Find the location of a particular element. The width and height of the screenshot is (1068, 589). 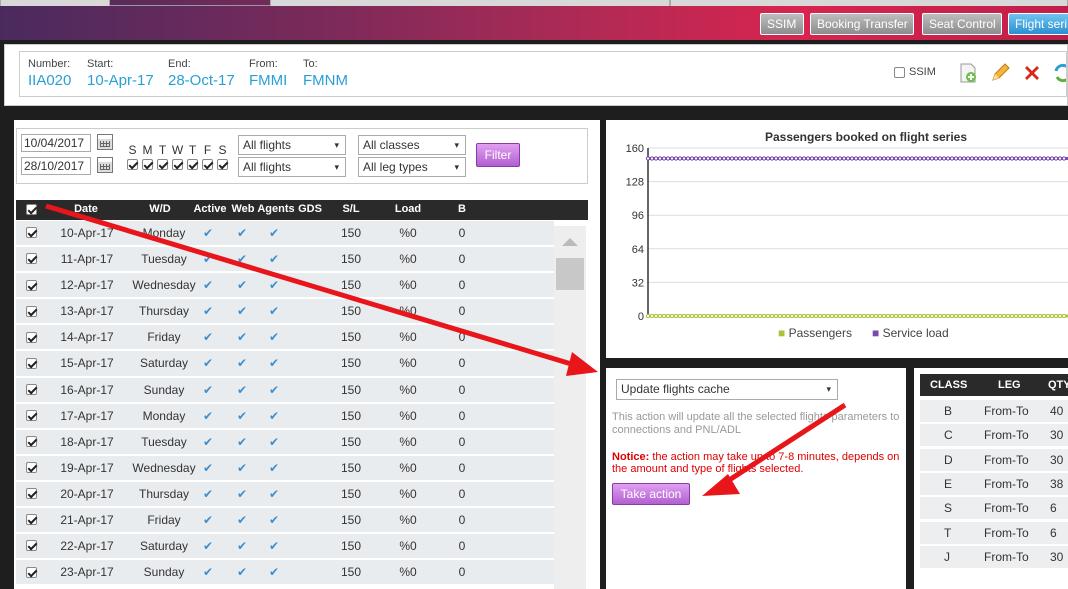

select-all-checkbox-cell is located at coordinates (31, 209).